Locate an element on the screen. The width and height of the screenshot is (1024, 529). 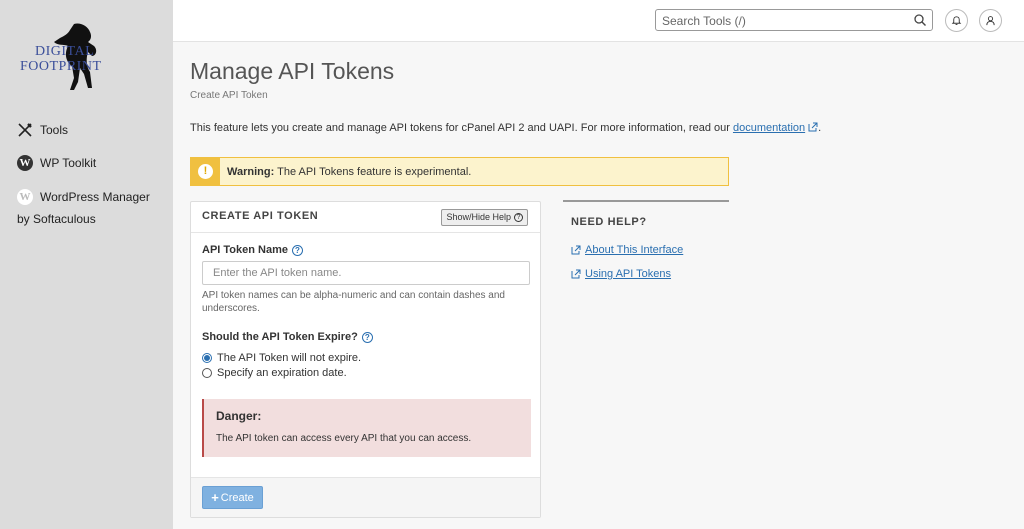
expire-option-date: Specify an expiration date. is located at coordinates (274, 373).